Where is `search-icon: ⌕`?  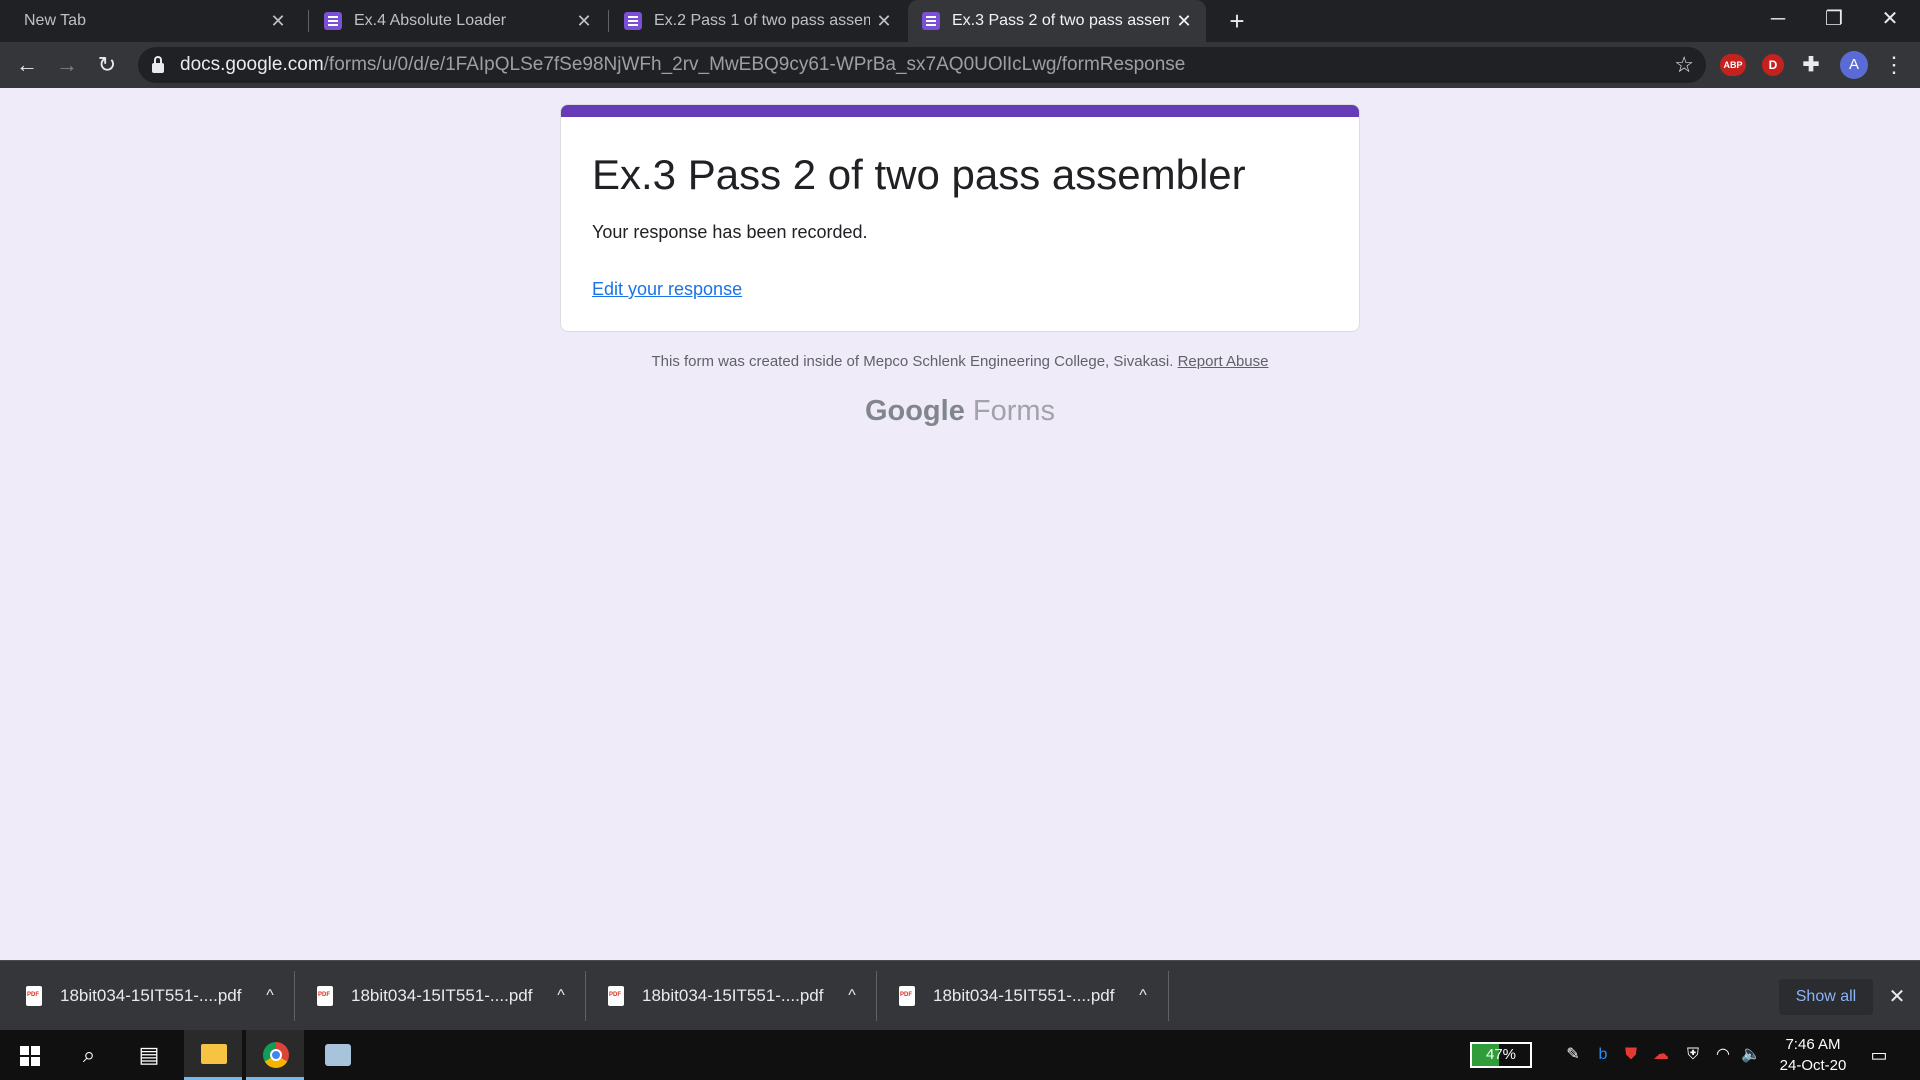 search-icon: ⌕ is located at coordinates (89, 1055).